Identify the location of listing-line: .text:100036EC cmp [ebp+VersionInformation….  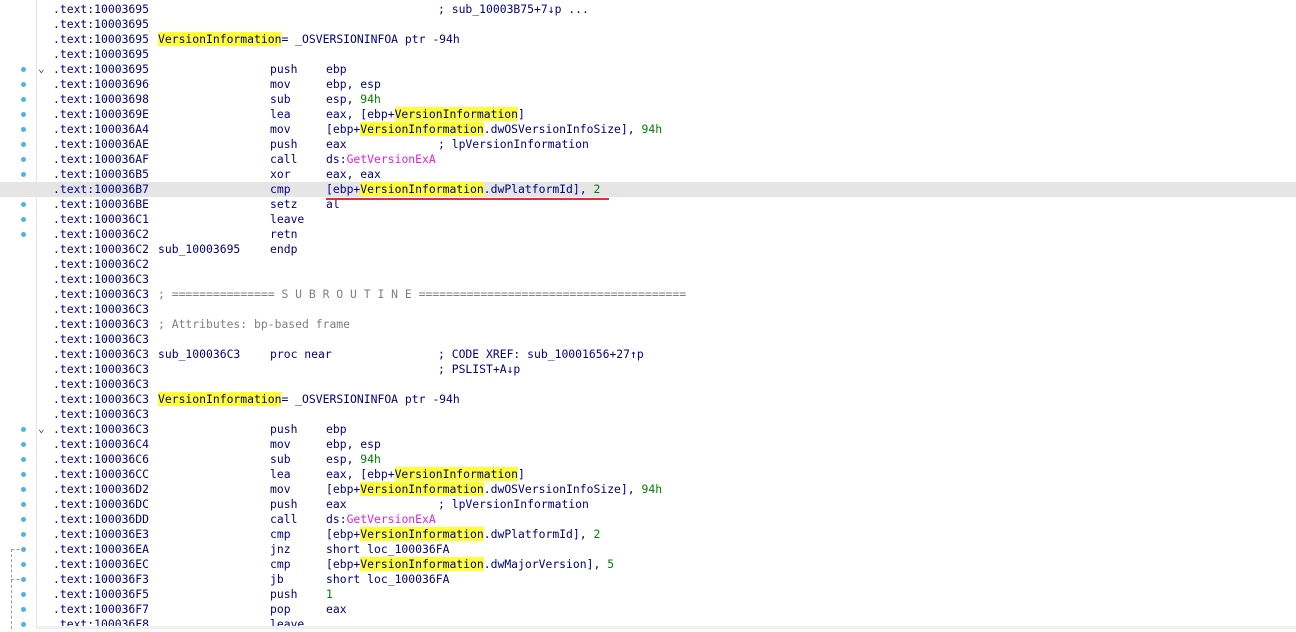
(648, 564).